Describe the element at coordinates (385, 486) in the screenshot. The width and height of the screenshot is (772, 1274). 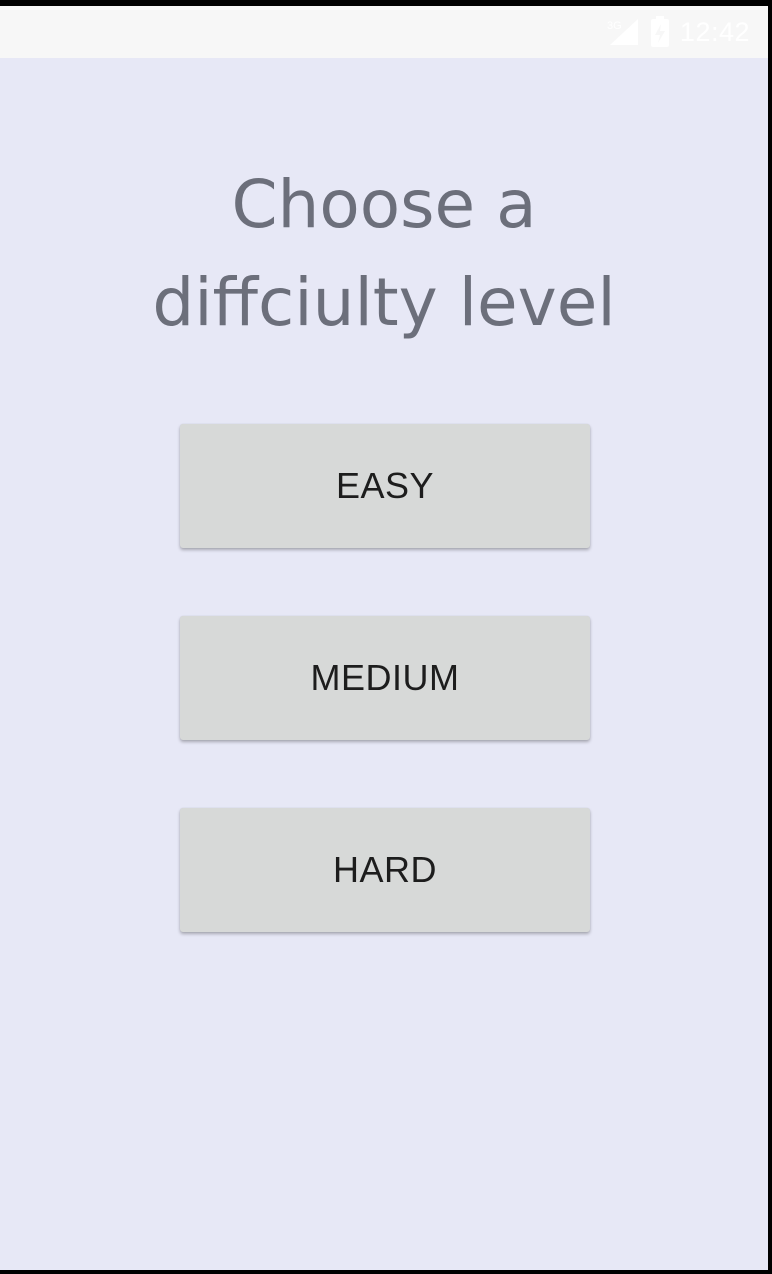
I see `easy-button: EASY` at that location.